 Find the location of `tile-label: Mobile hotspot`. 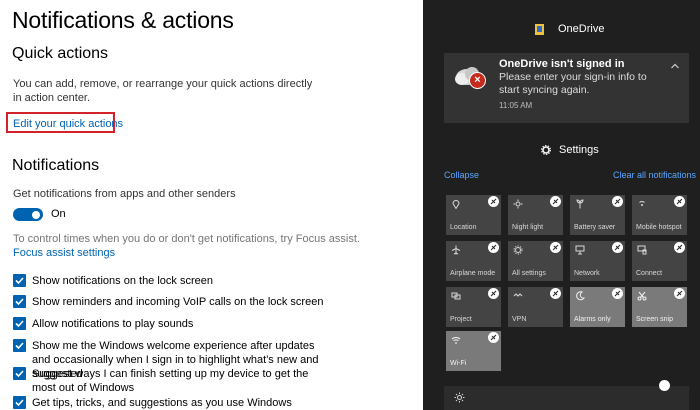

tile-label: Mobile hotspot is located at coordinates (659, 227).